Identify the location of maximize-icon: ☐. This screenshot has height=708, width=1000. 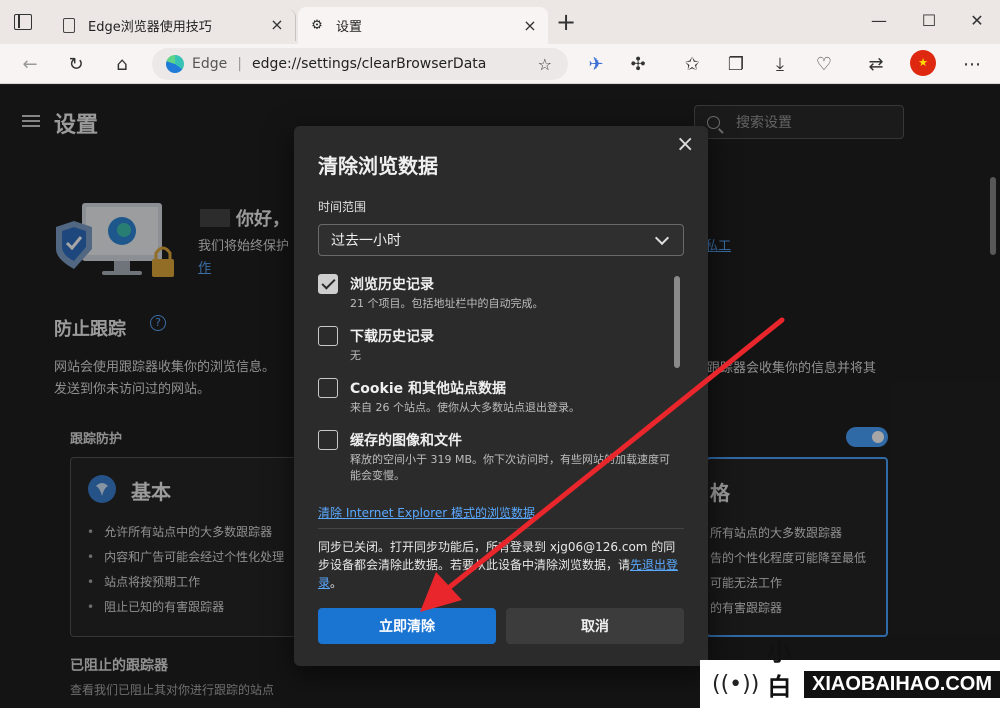
(929, 21).